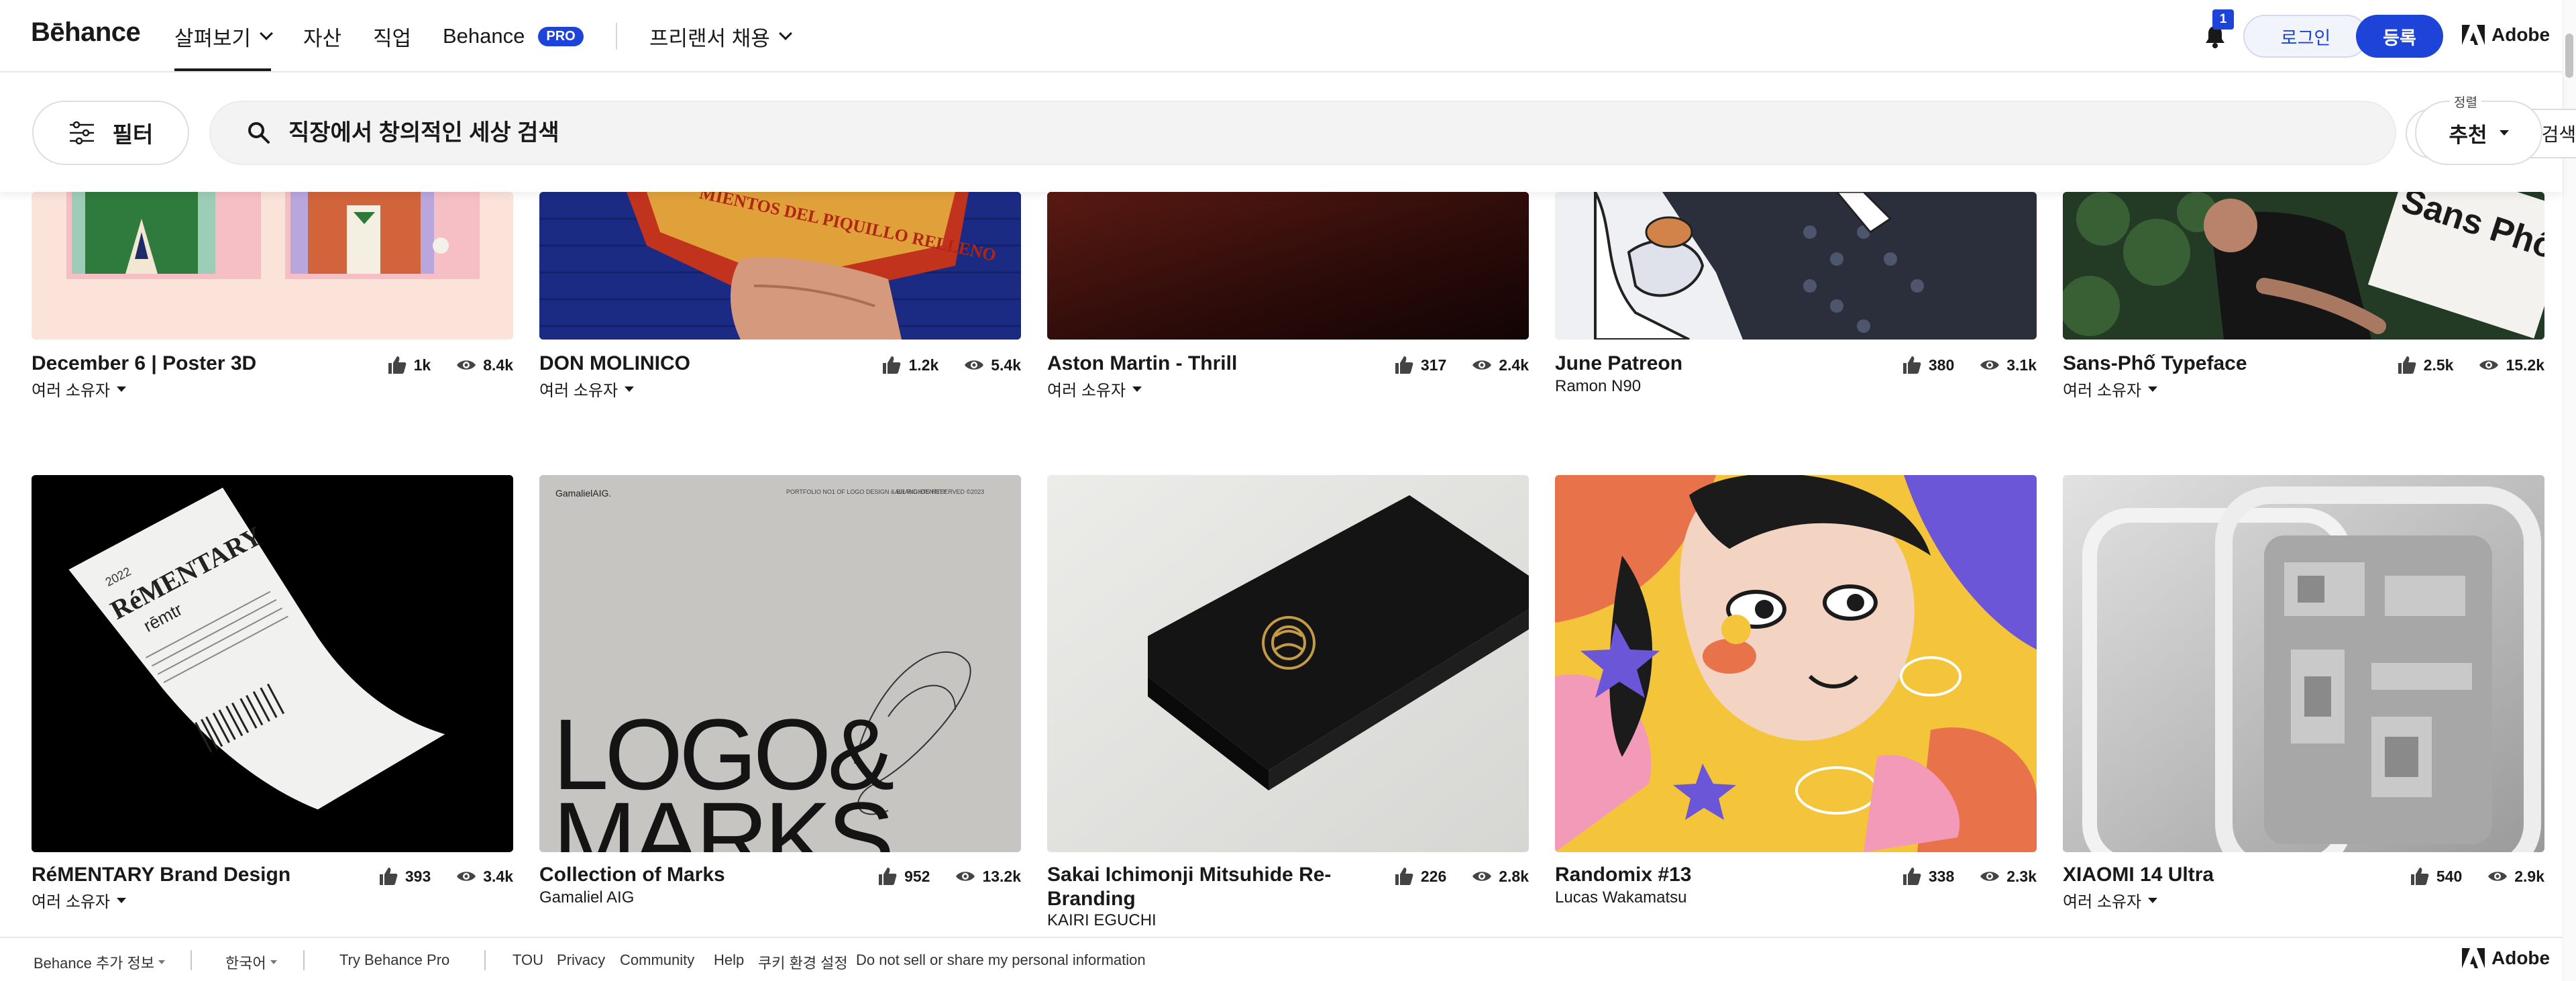 The height and width of the screenshot is (981, 2576). What do you see at coordinates (2138, 875) in the screenshot?
I see `project-title: XIAOMI 14 Ultra` at bounding box center [2138, 875].